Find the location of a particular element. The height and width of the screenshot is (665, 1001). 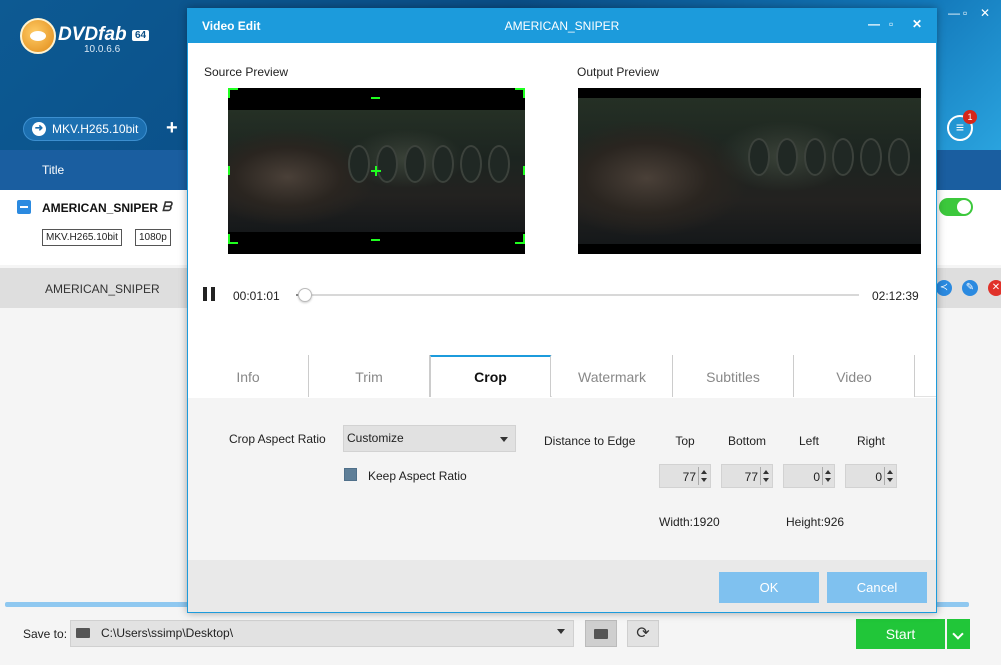

source-preview-label: Source Preview is located at coordinates (246, 72).